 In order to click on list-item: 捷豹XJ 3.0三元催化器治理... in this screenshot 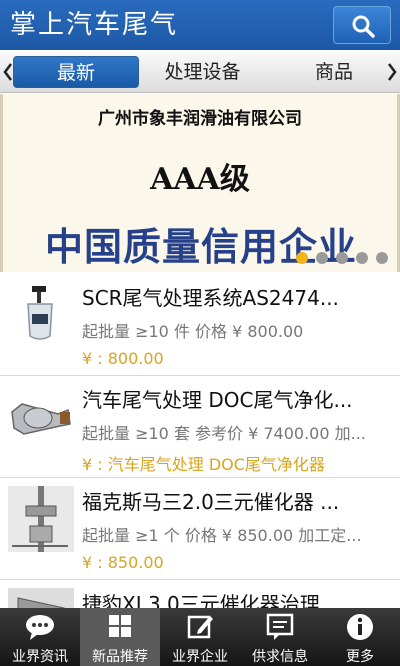, I will do `click(200, 594)`.